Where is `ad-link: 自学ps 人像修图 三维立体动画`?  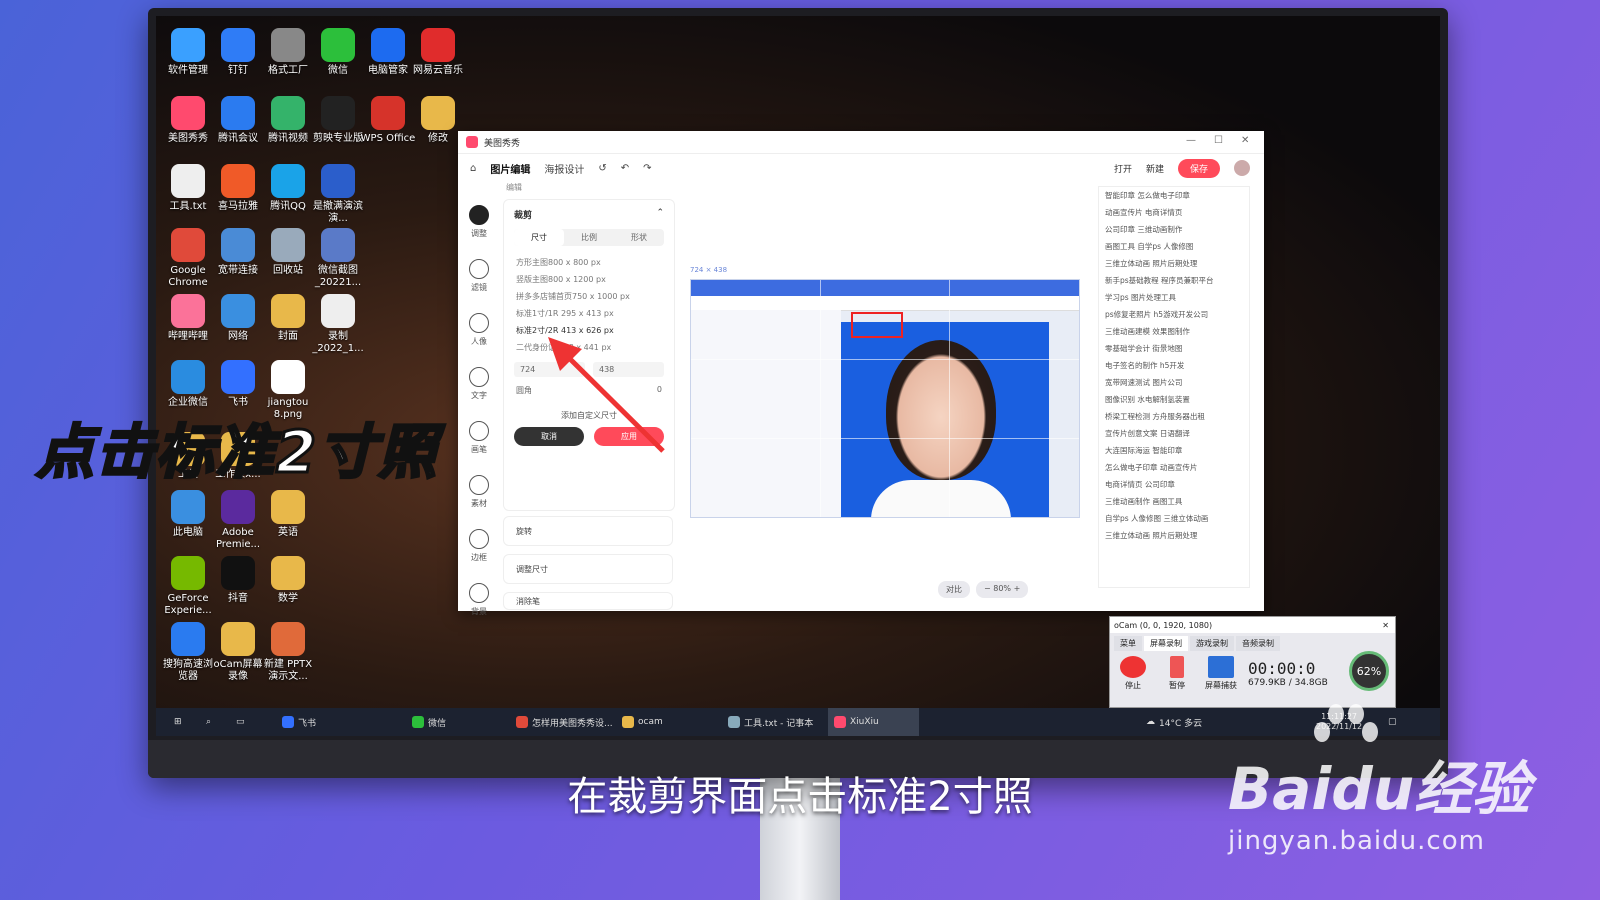
ad-link: 自学ps 人像修图 三维立体动画 is located at coordinates (1174, 518).